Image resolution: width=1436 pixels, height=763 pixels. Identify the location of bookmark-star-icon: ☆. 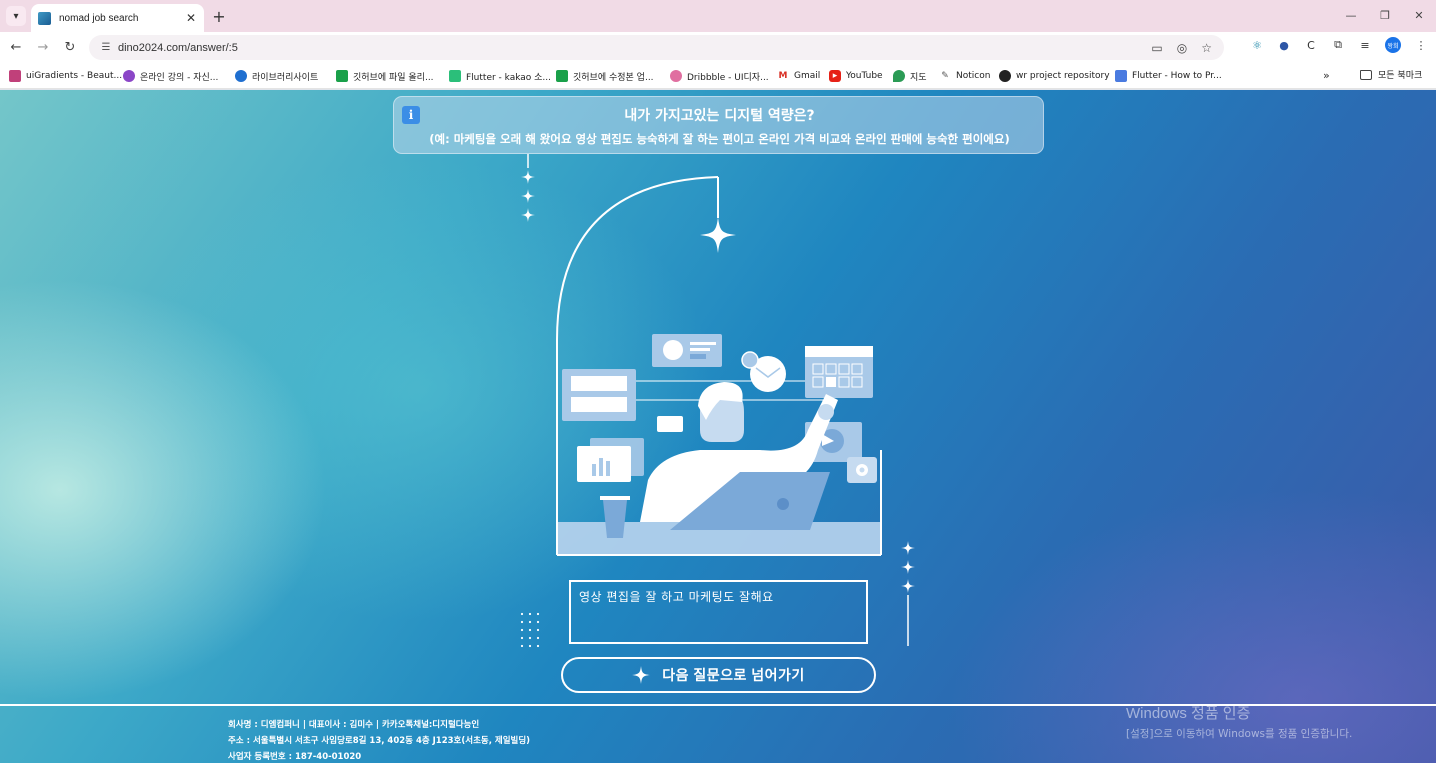
(1206, 48).